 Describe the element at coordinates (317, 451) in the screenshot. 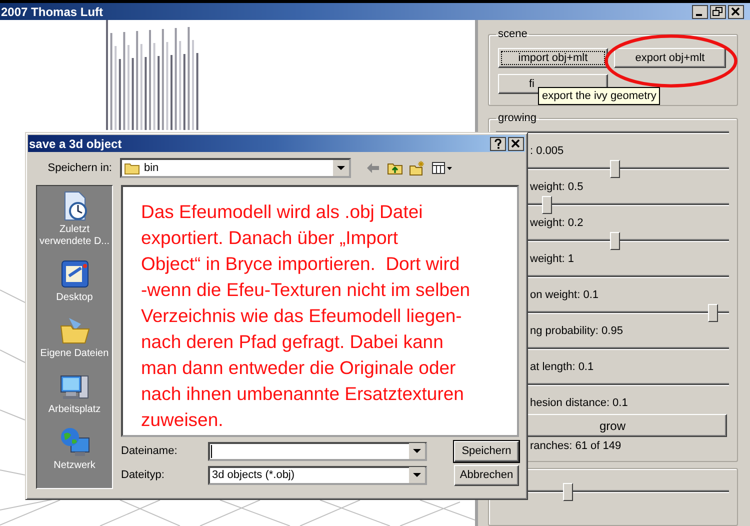

I see `filename-field` at that location.